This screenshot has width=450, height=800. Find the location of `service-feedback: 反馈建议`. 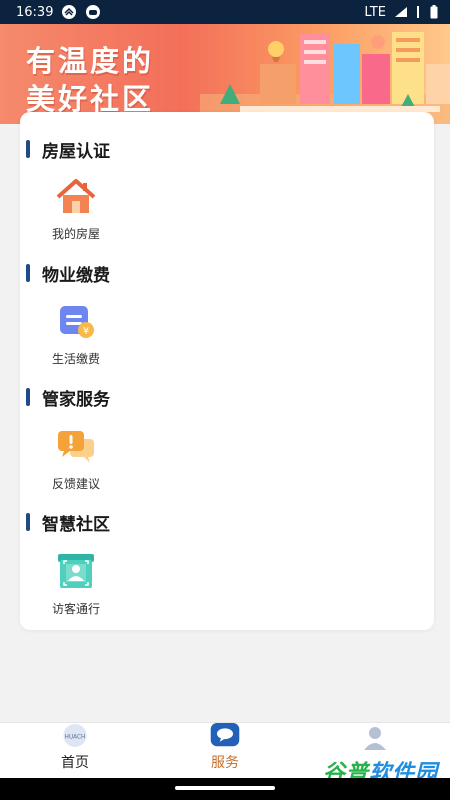

service-feedback: 反馈建议 is located at coordinates (76, 458).